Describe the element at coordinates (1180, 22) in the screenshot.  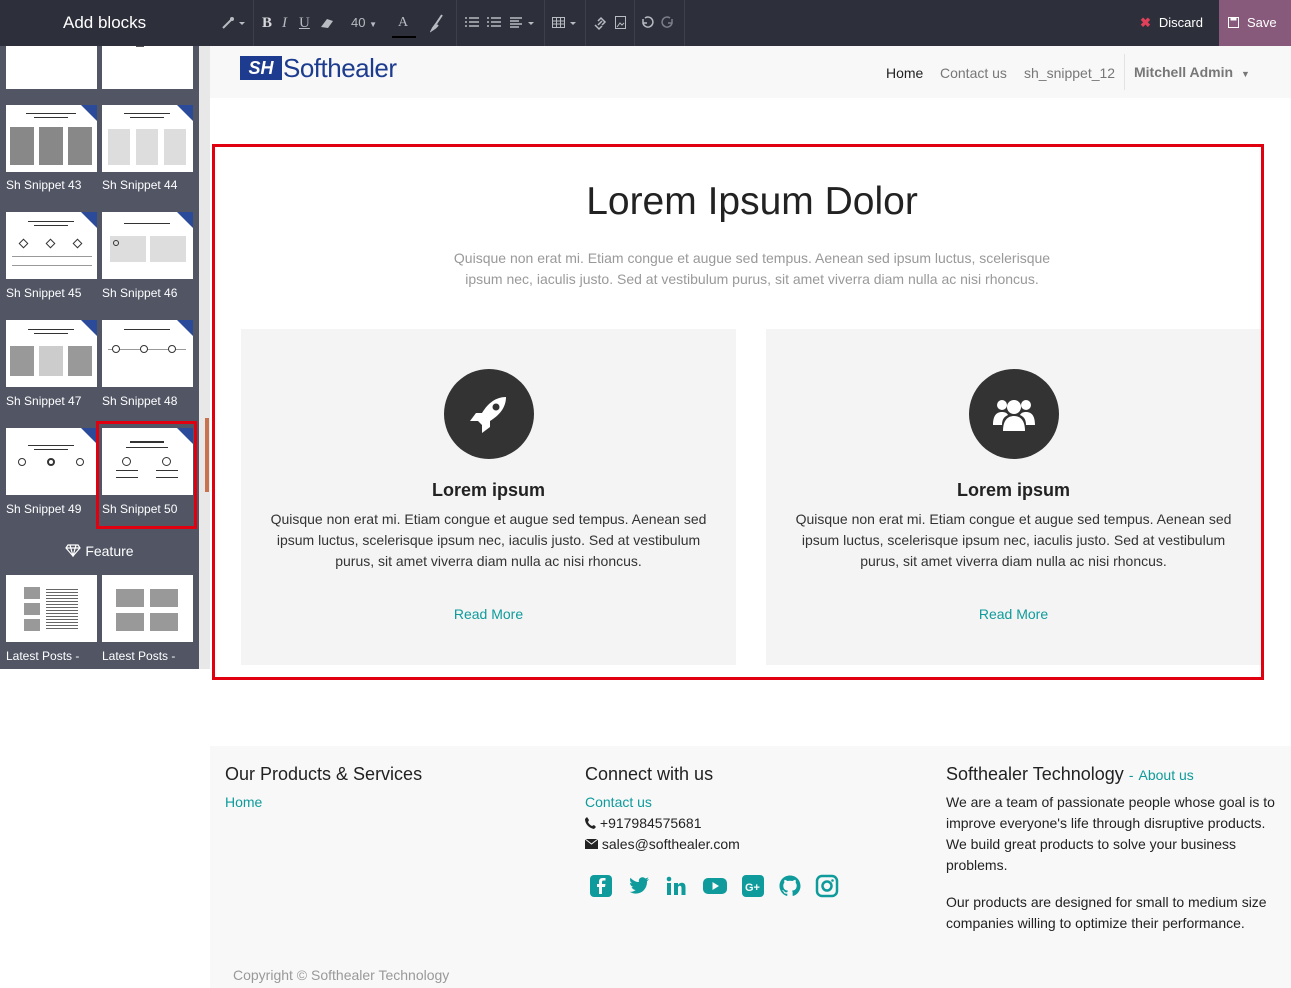
I see `discard-label: Discard` at that location.